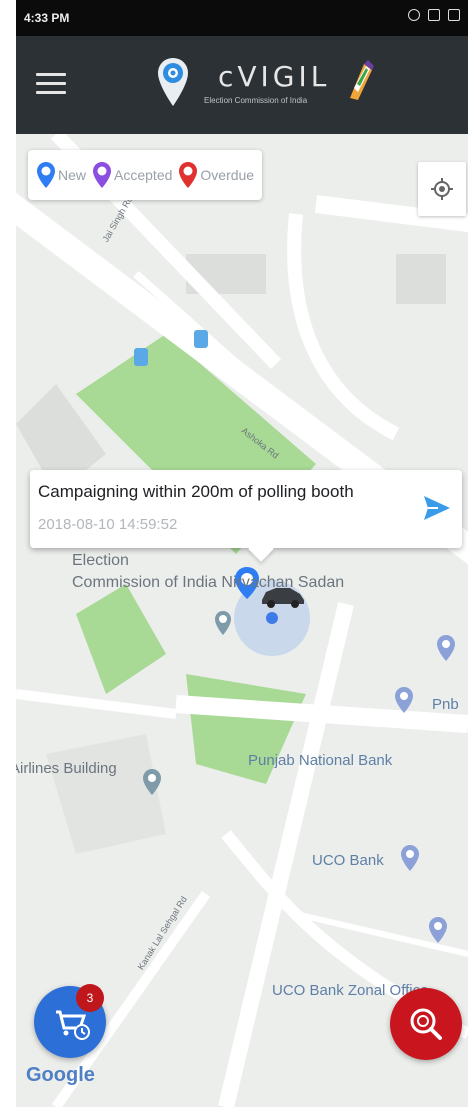  Describe the element at coordinates (348, 860) in the screenshot. I see `map-label-uco-bank: UCO Bank` at that location.